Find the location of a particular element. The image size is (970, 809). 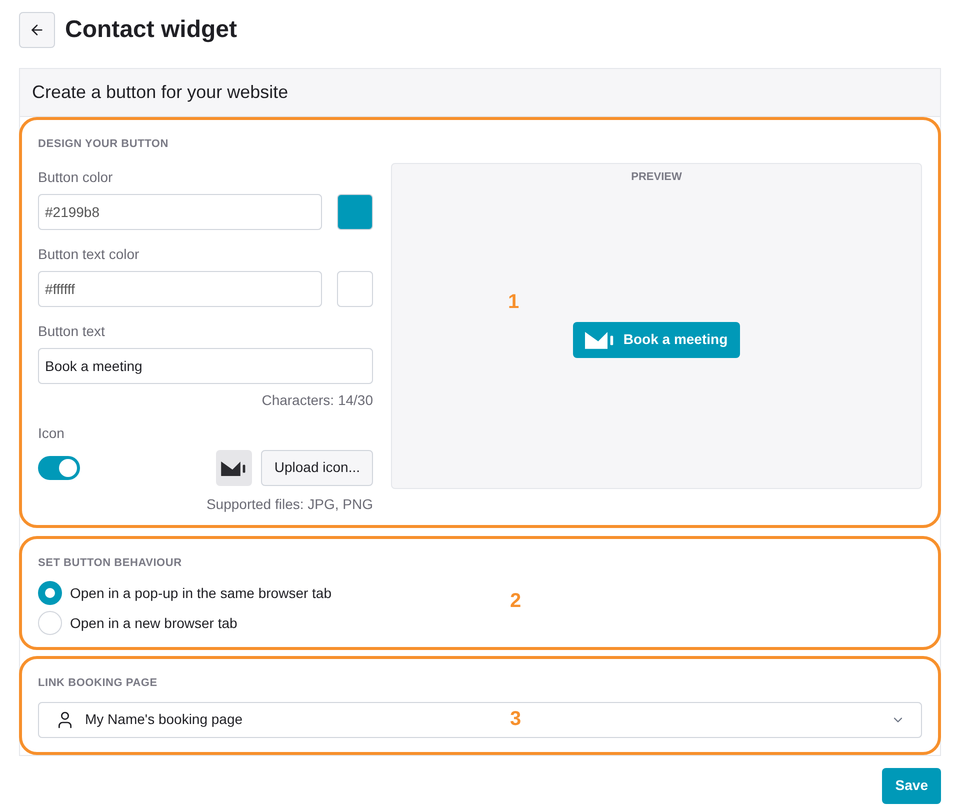

section-heading: DESIGN YOUR BUTTON is located at coordinates (104, 144).